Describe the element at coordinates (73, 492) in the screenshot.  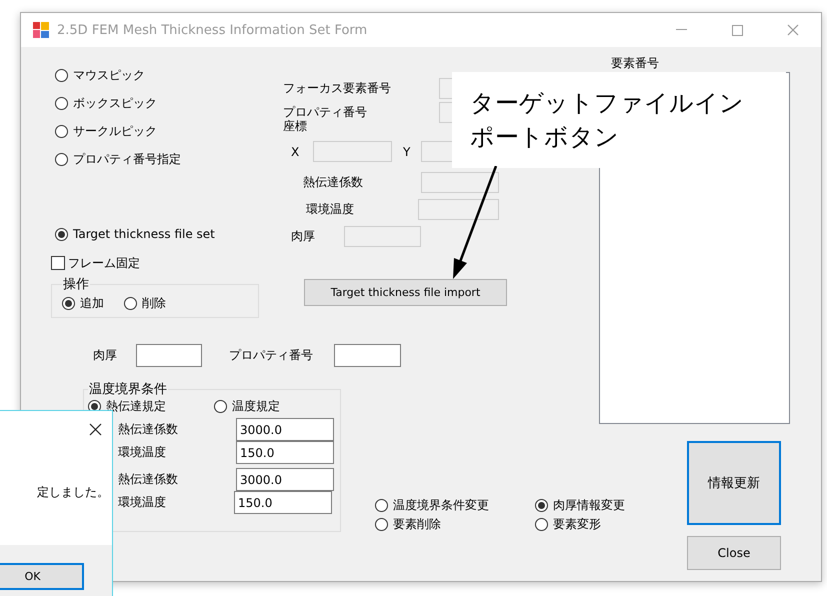
I see `dialog-message: 定しました。` at that location.